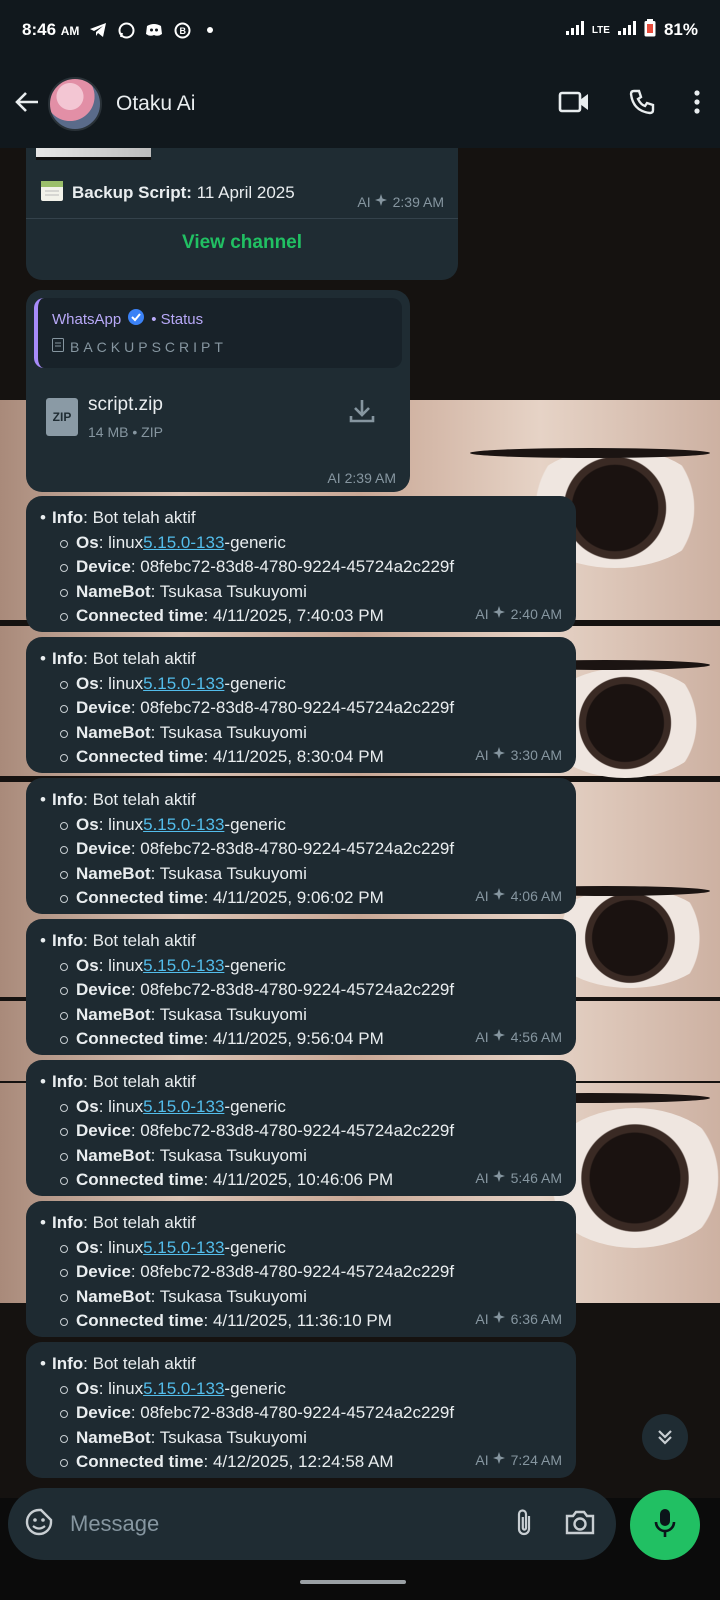 This screenshot has height=1600, width=720. What do you see at coordinates (39, 1524) in the screenshot?
I see `sticker-icon` at bounding box center [39, 1524].